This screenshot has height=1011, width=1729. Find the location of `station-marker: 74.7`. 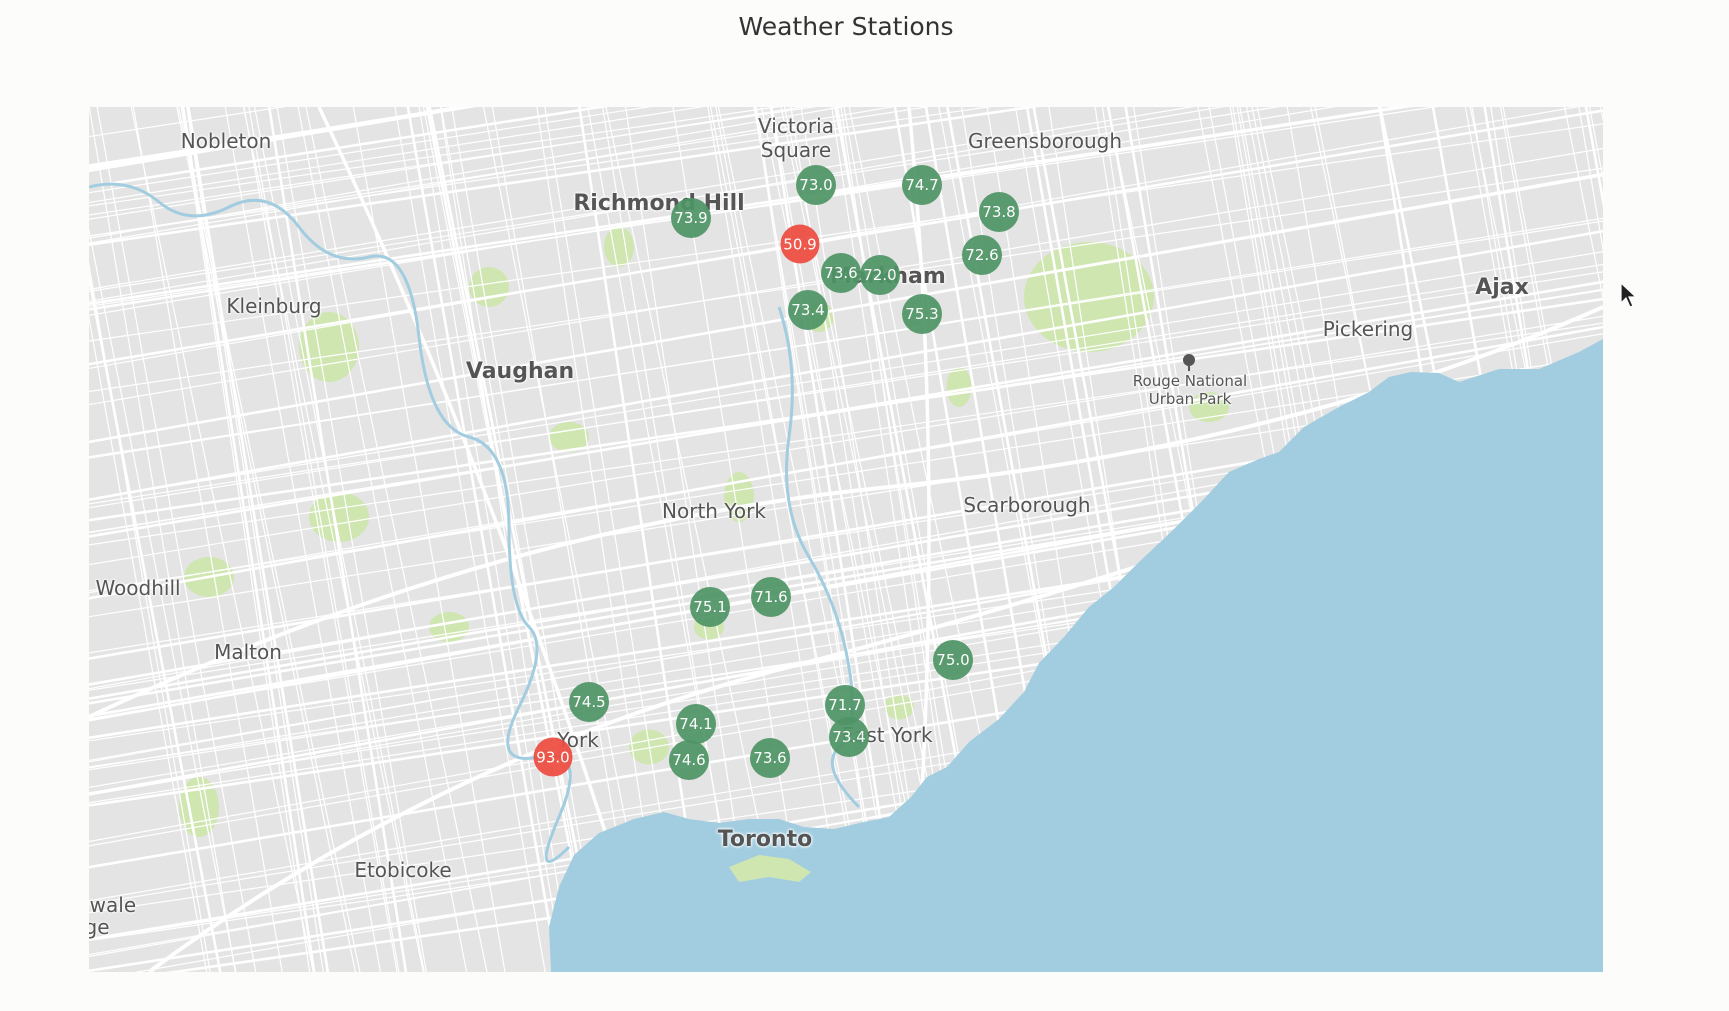

station-marker: 74.7 is located at coordinates (922, 185).